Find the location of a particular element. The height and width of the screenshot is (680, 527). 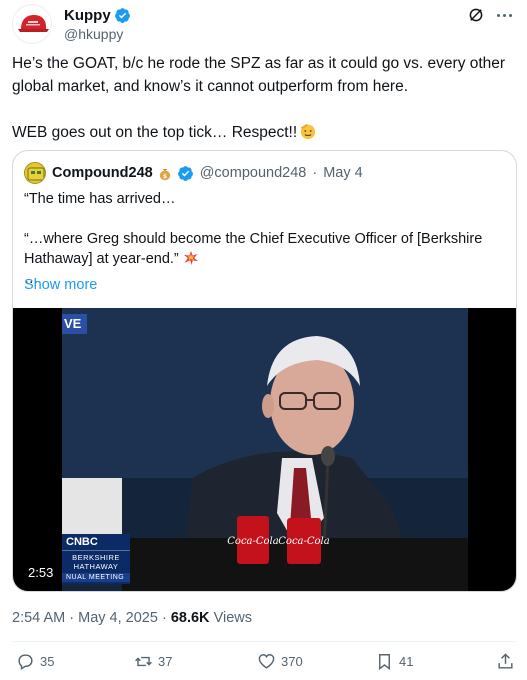

berkshire-line: BERKSHIRE is located at coordinates (96, 557).